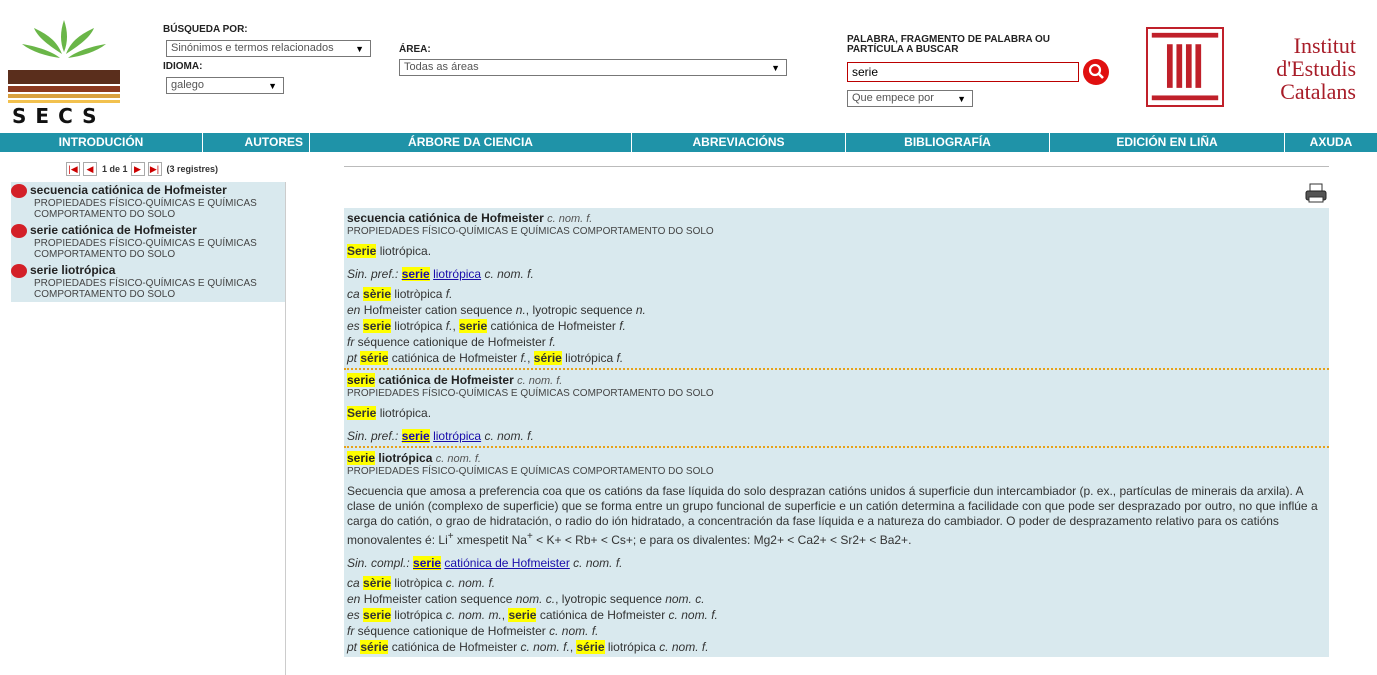  Describe the element at coordinates (580, 310) in the screenshot. I see `equivalent: , lyotropic sequence` at that location.